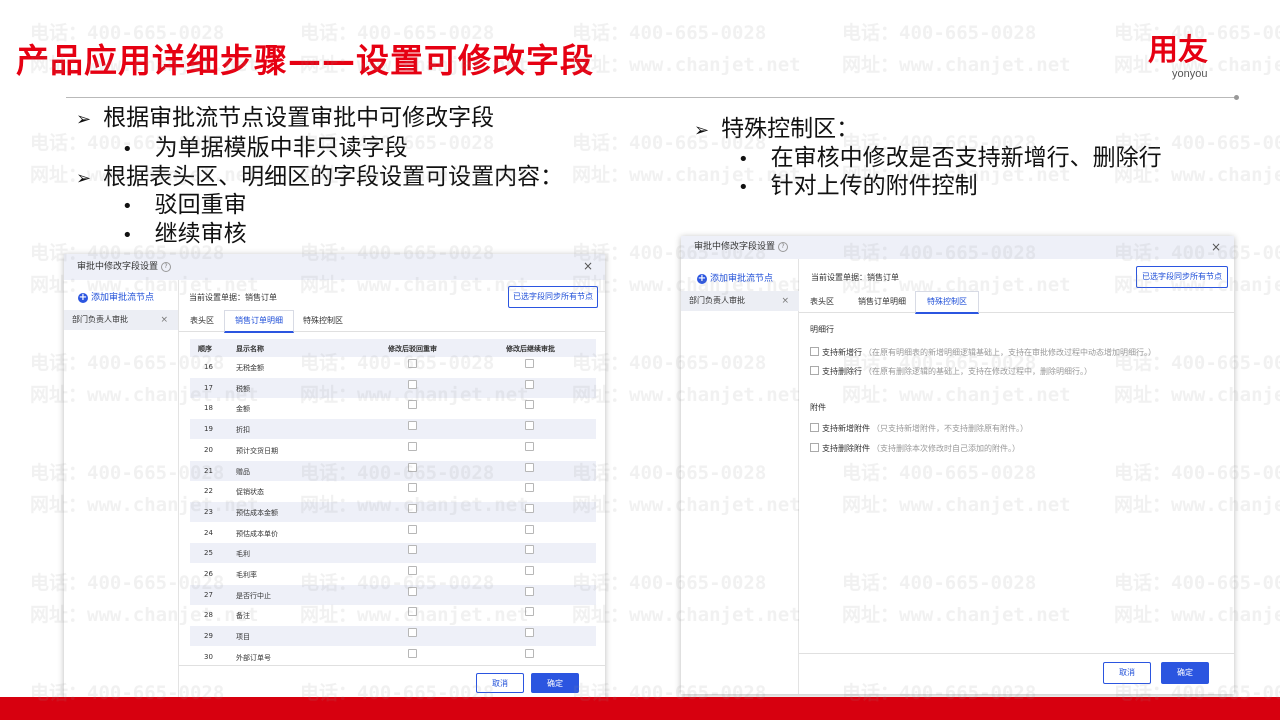 This screenshot has width=1280, height=720. What do you see at coordinates (208, 491) in the screenshot?
I see `row-order: 22` at bounding box center [208, 491].